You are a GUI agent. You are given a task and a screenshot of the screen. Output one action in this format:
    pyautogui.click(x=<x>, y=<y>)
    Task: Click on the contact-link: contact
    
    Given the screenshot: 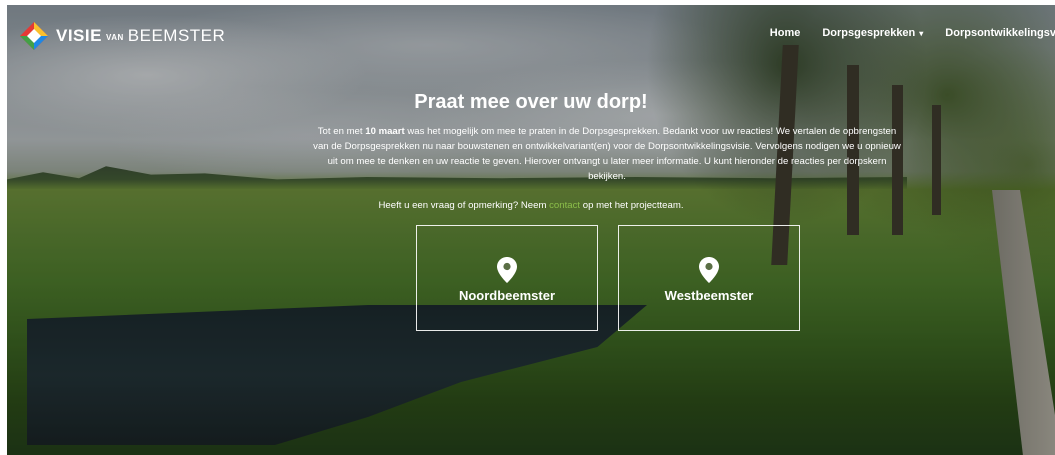 What is the action you would take?
    pyautogui.click(x=564, y=205)
    